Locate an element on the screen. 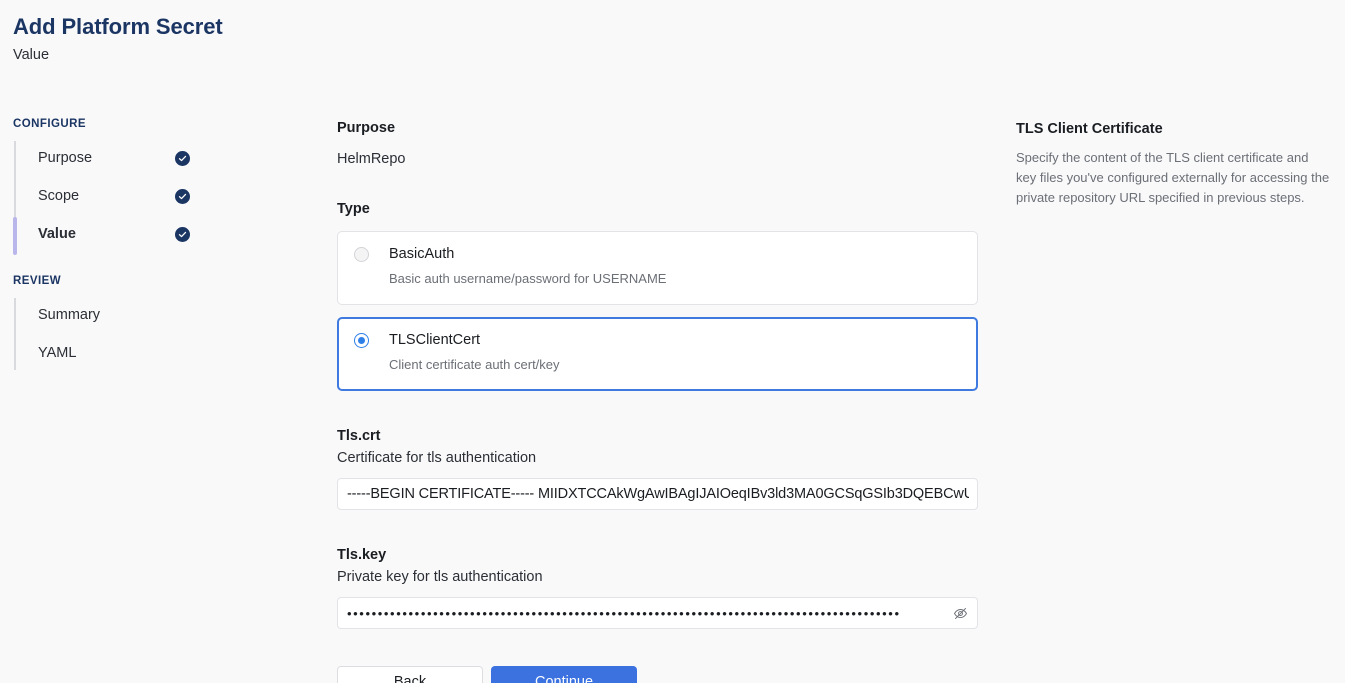 The width and height of the screenshot is (1345, 683). form-actions: Back Continue is located at coordinates (657, 674).